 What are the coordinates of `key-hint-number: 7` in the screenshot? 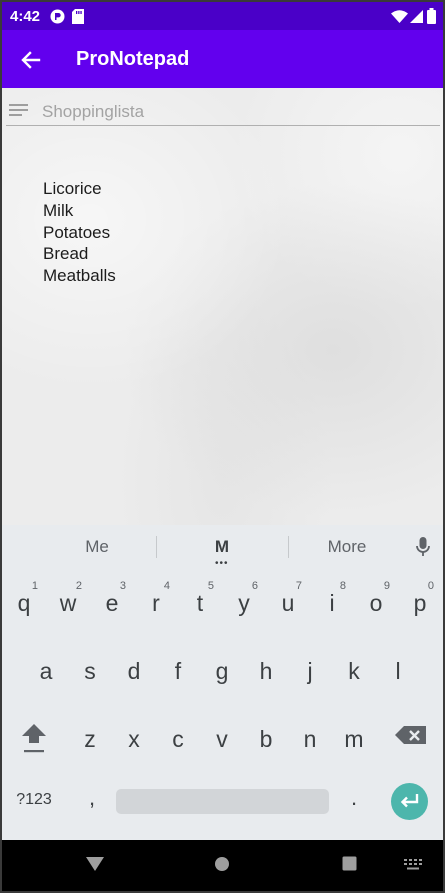 It's located at (298, 586).